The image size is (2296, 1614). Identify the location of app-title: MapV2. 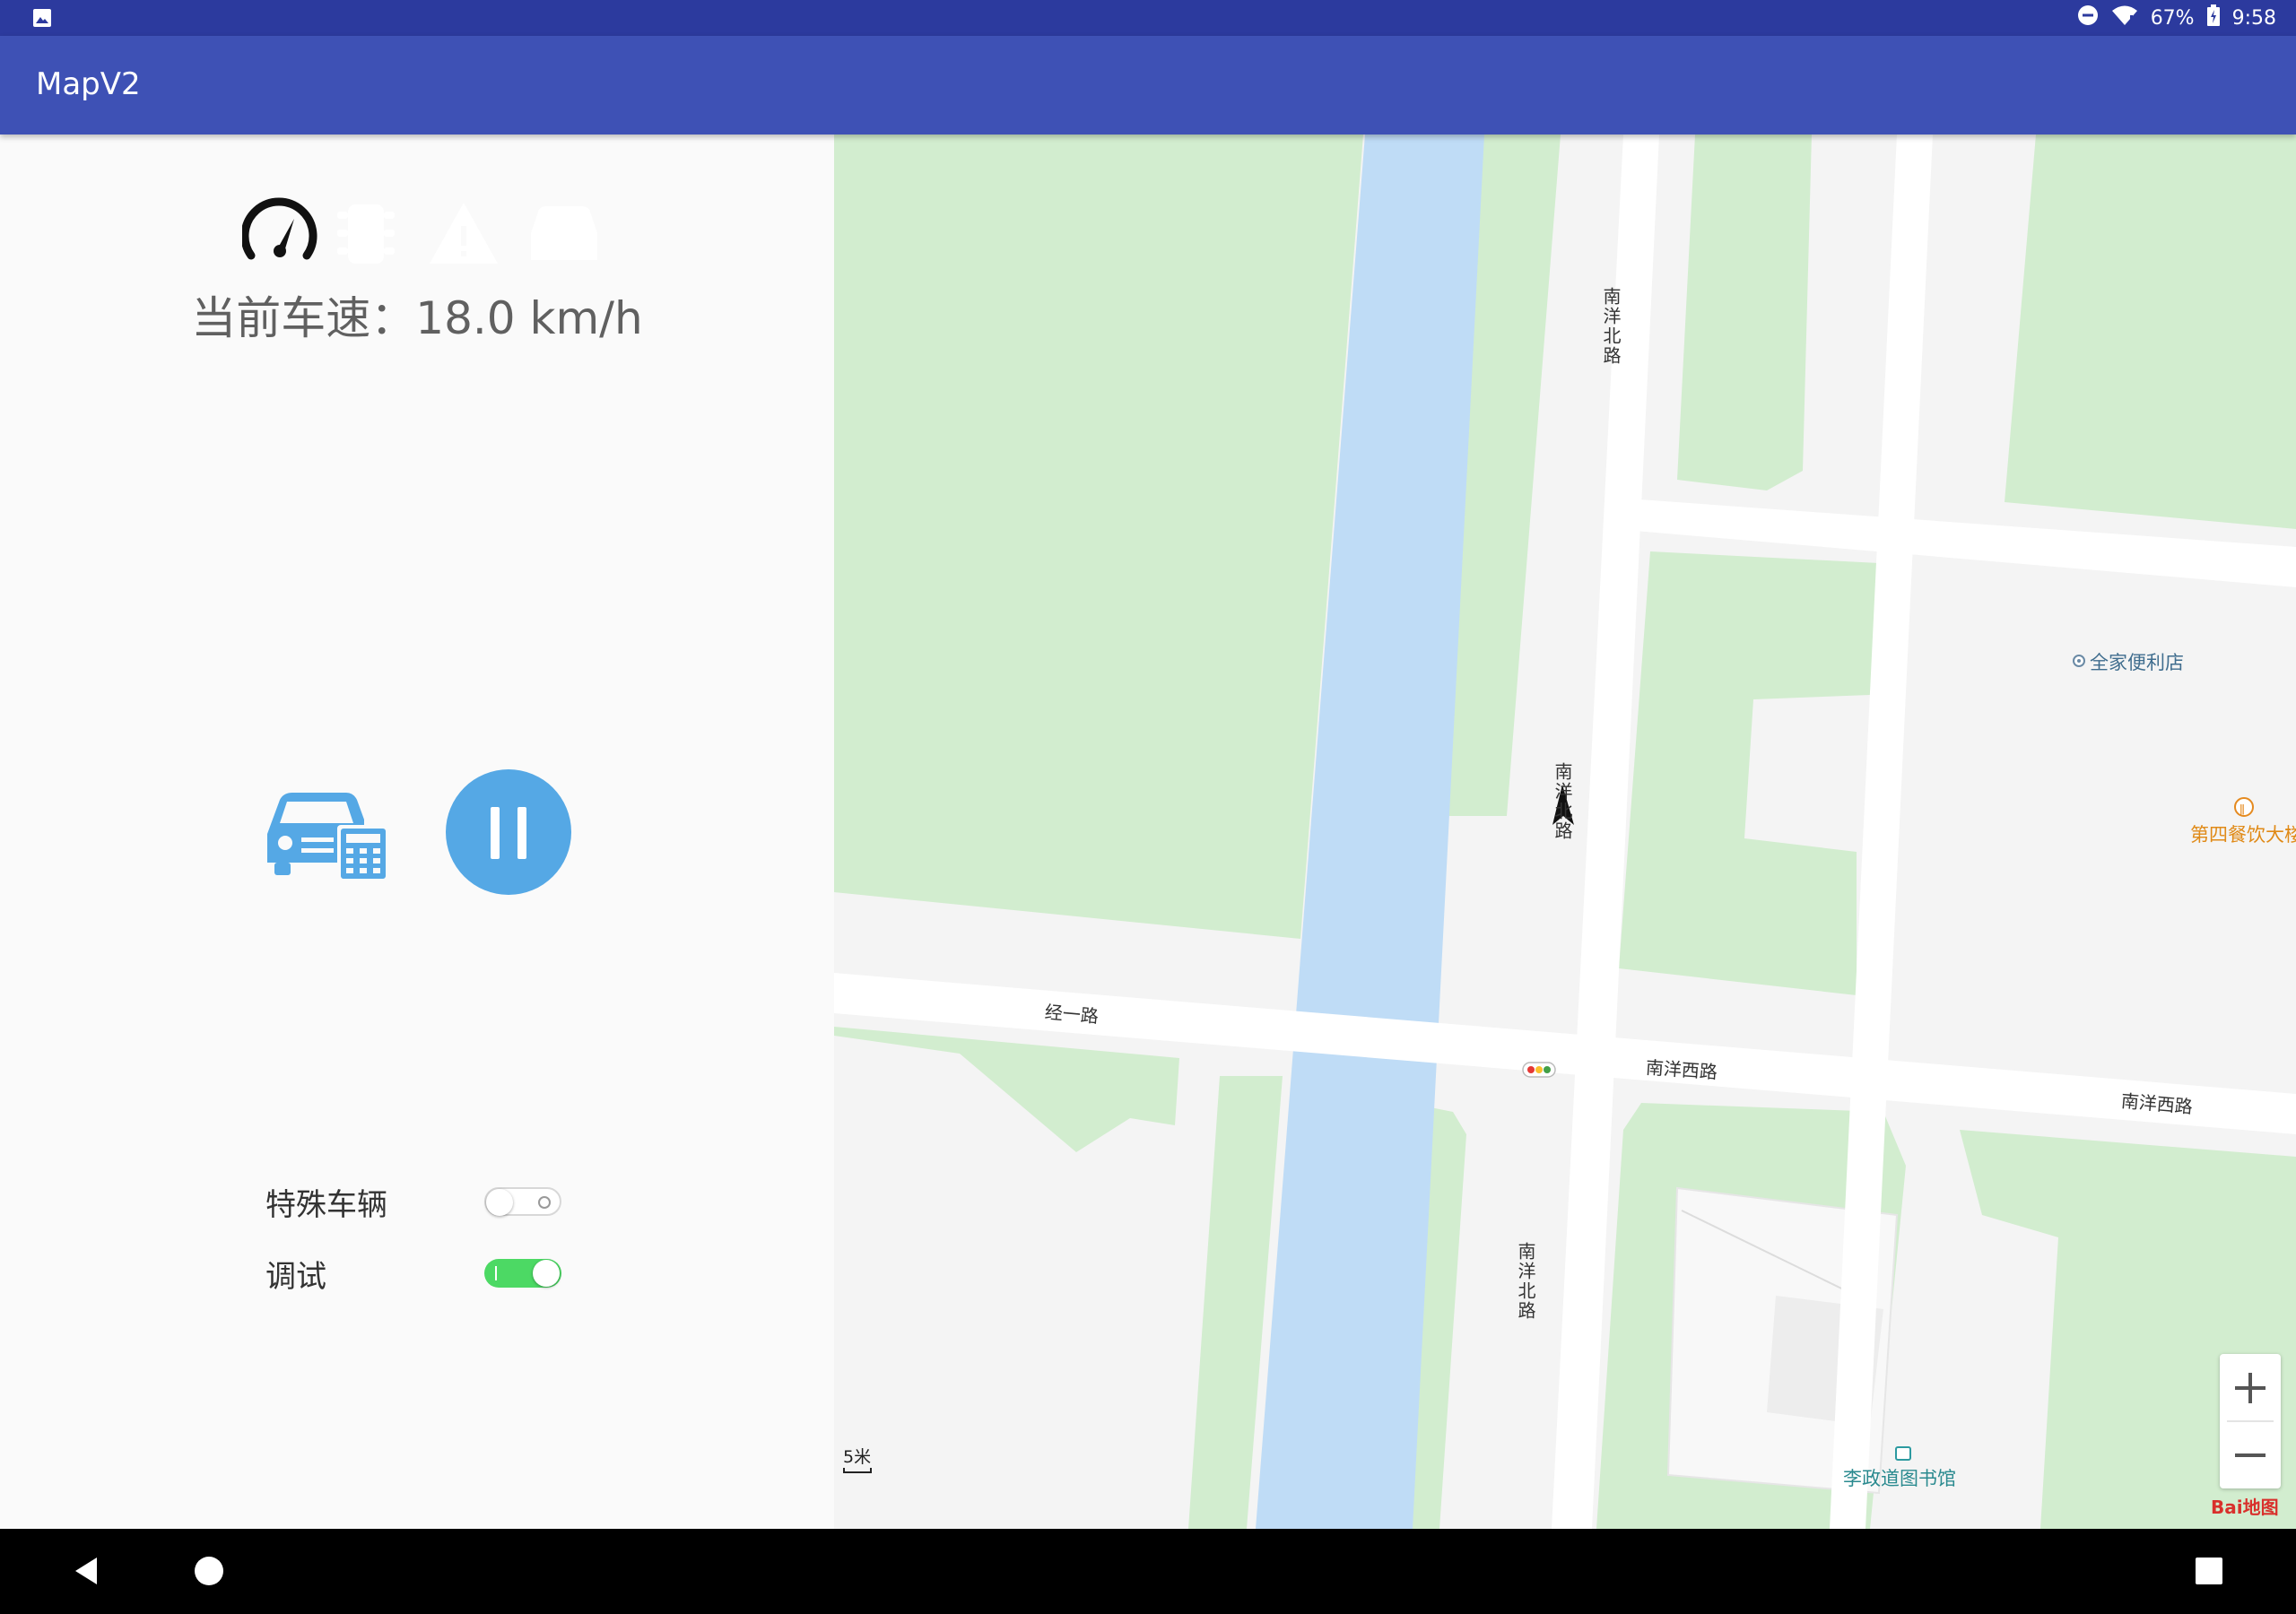
(88, 84).